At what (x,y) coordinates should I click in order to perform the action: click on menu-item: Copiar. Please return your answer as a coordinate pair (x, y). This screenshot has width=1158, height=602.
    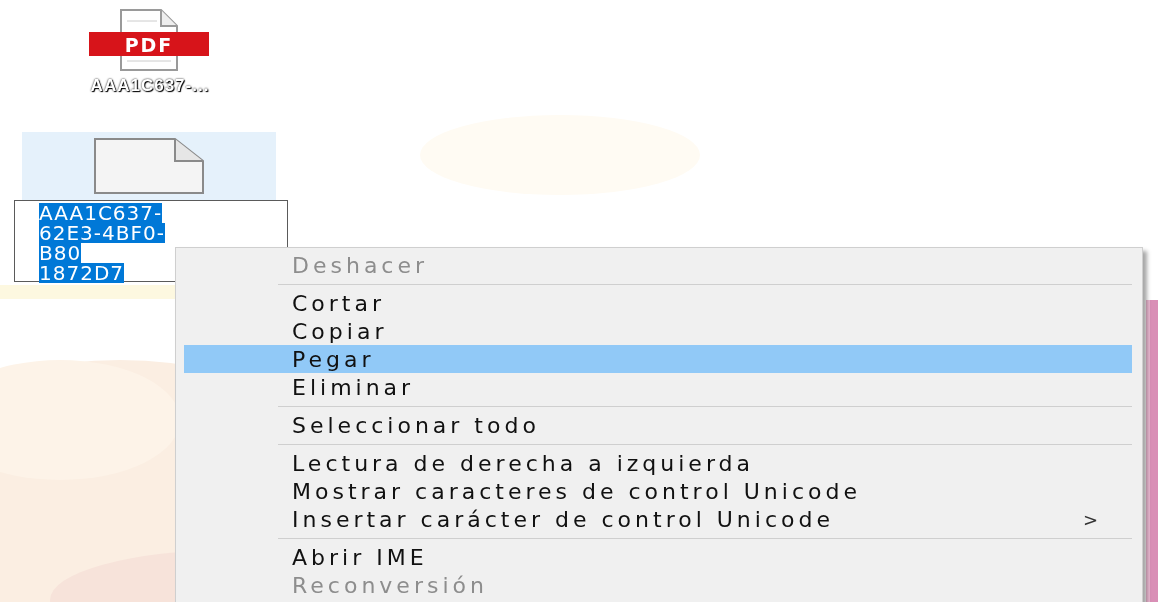
    Looking at the image, I should click on (658, 331).